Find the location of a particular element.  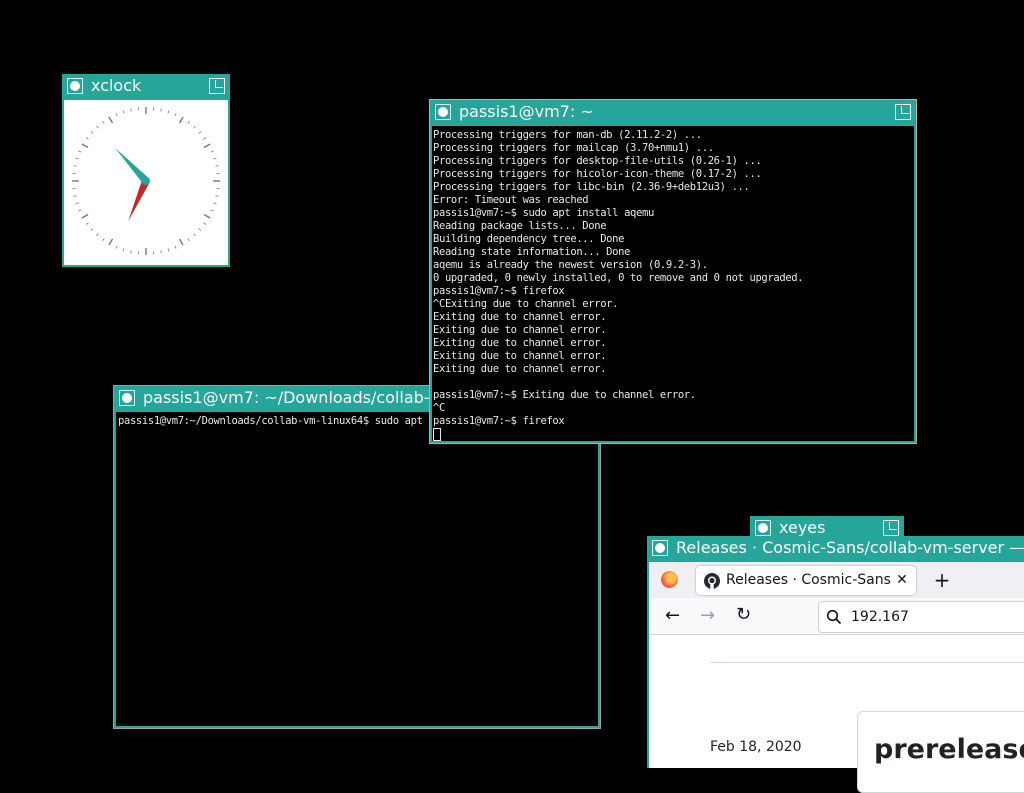

window-title: passis1@vm7: ~ is located at coordinates (526, 112).